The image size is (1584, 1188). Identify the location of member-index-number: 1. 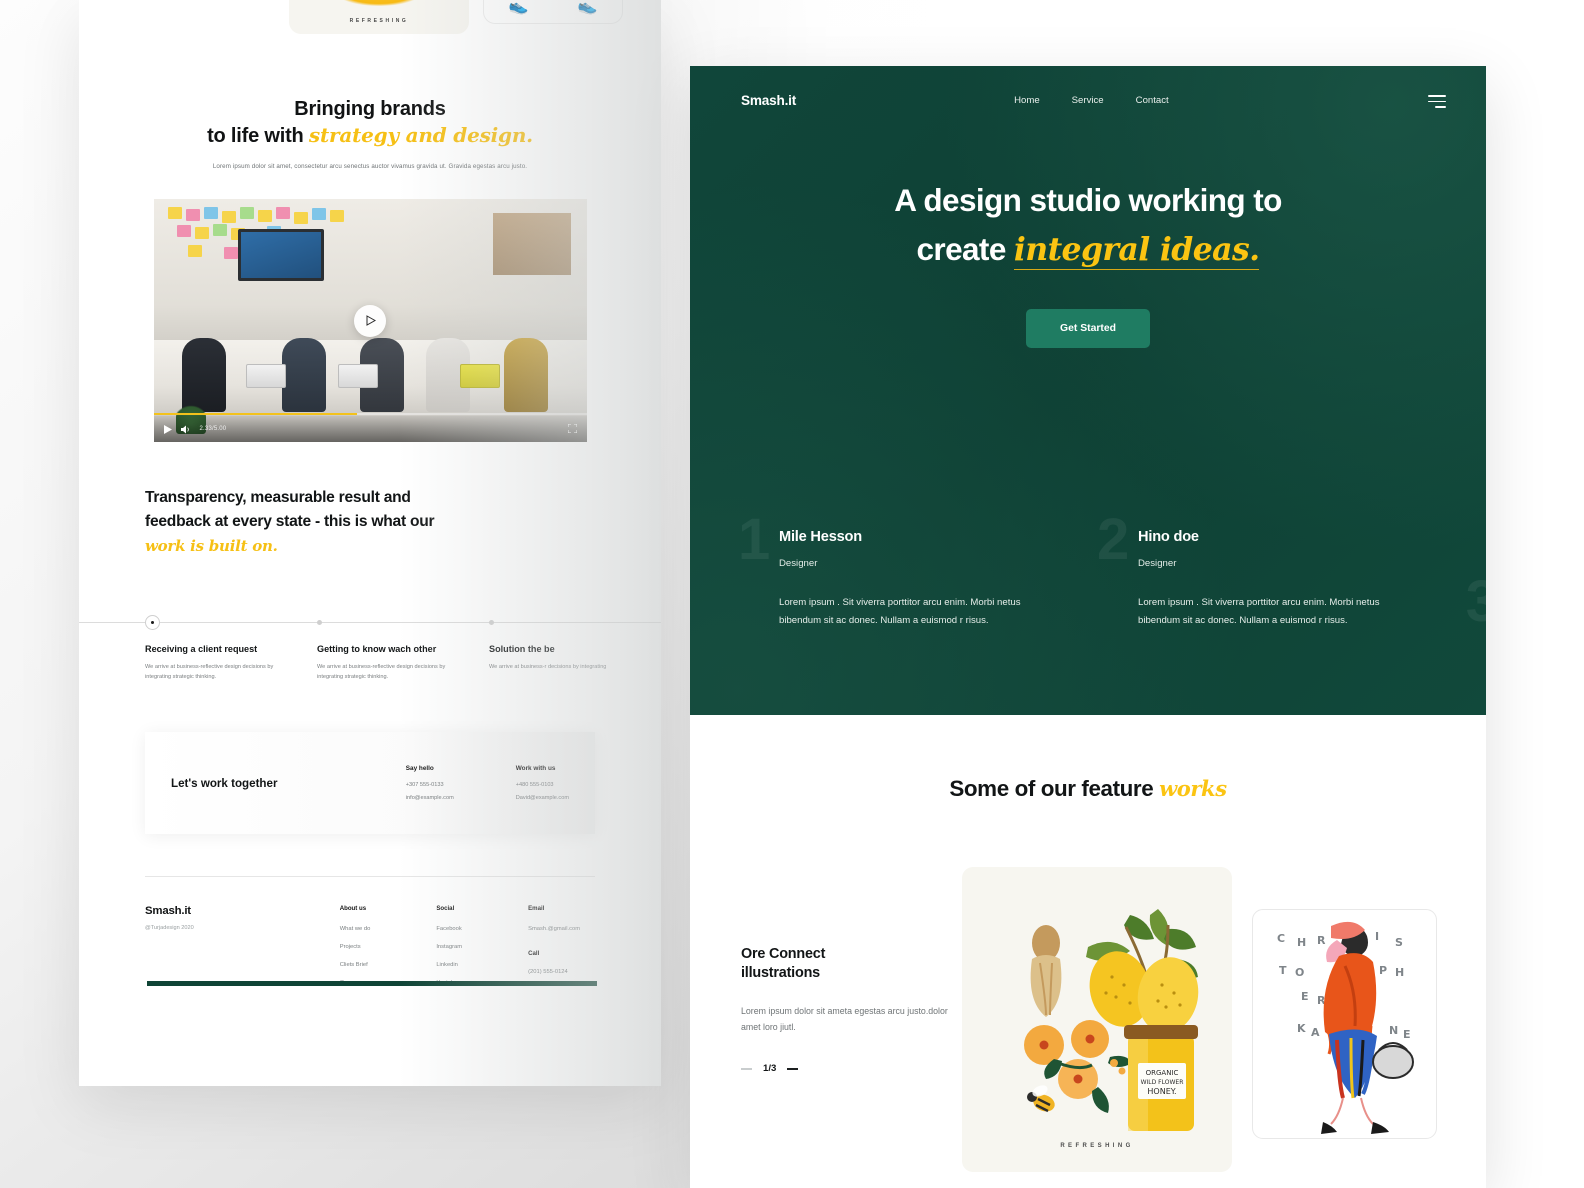
(754, 539).